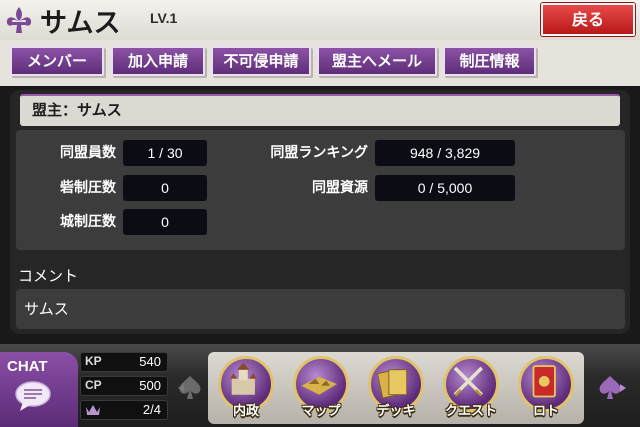 The image size is (640, 427). Describe the element at coordinates (320, 20) in the screenshot. I see `header-bar: サムス LV.1 戻る` at that location.